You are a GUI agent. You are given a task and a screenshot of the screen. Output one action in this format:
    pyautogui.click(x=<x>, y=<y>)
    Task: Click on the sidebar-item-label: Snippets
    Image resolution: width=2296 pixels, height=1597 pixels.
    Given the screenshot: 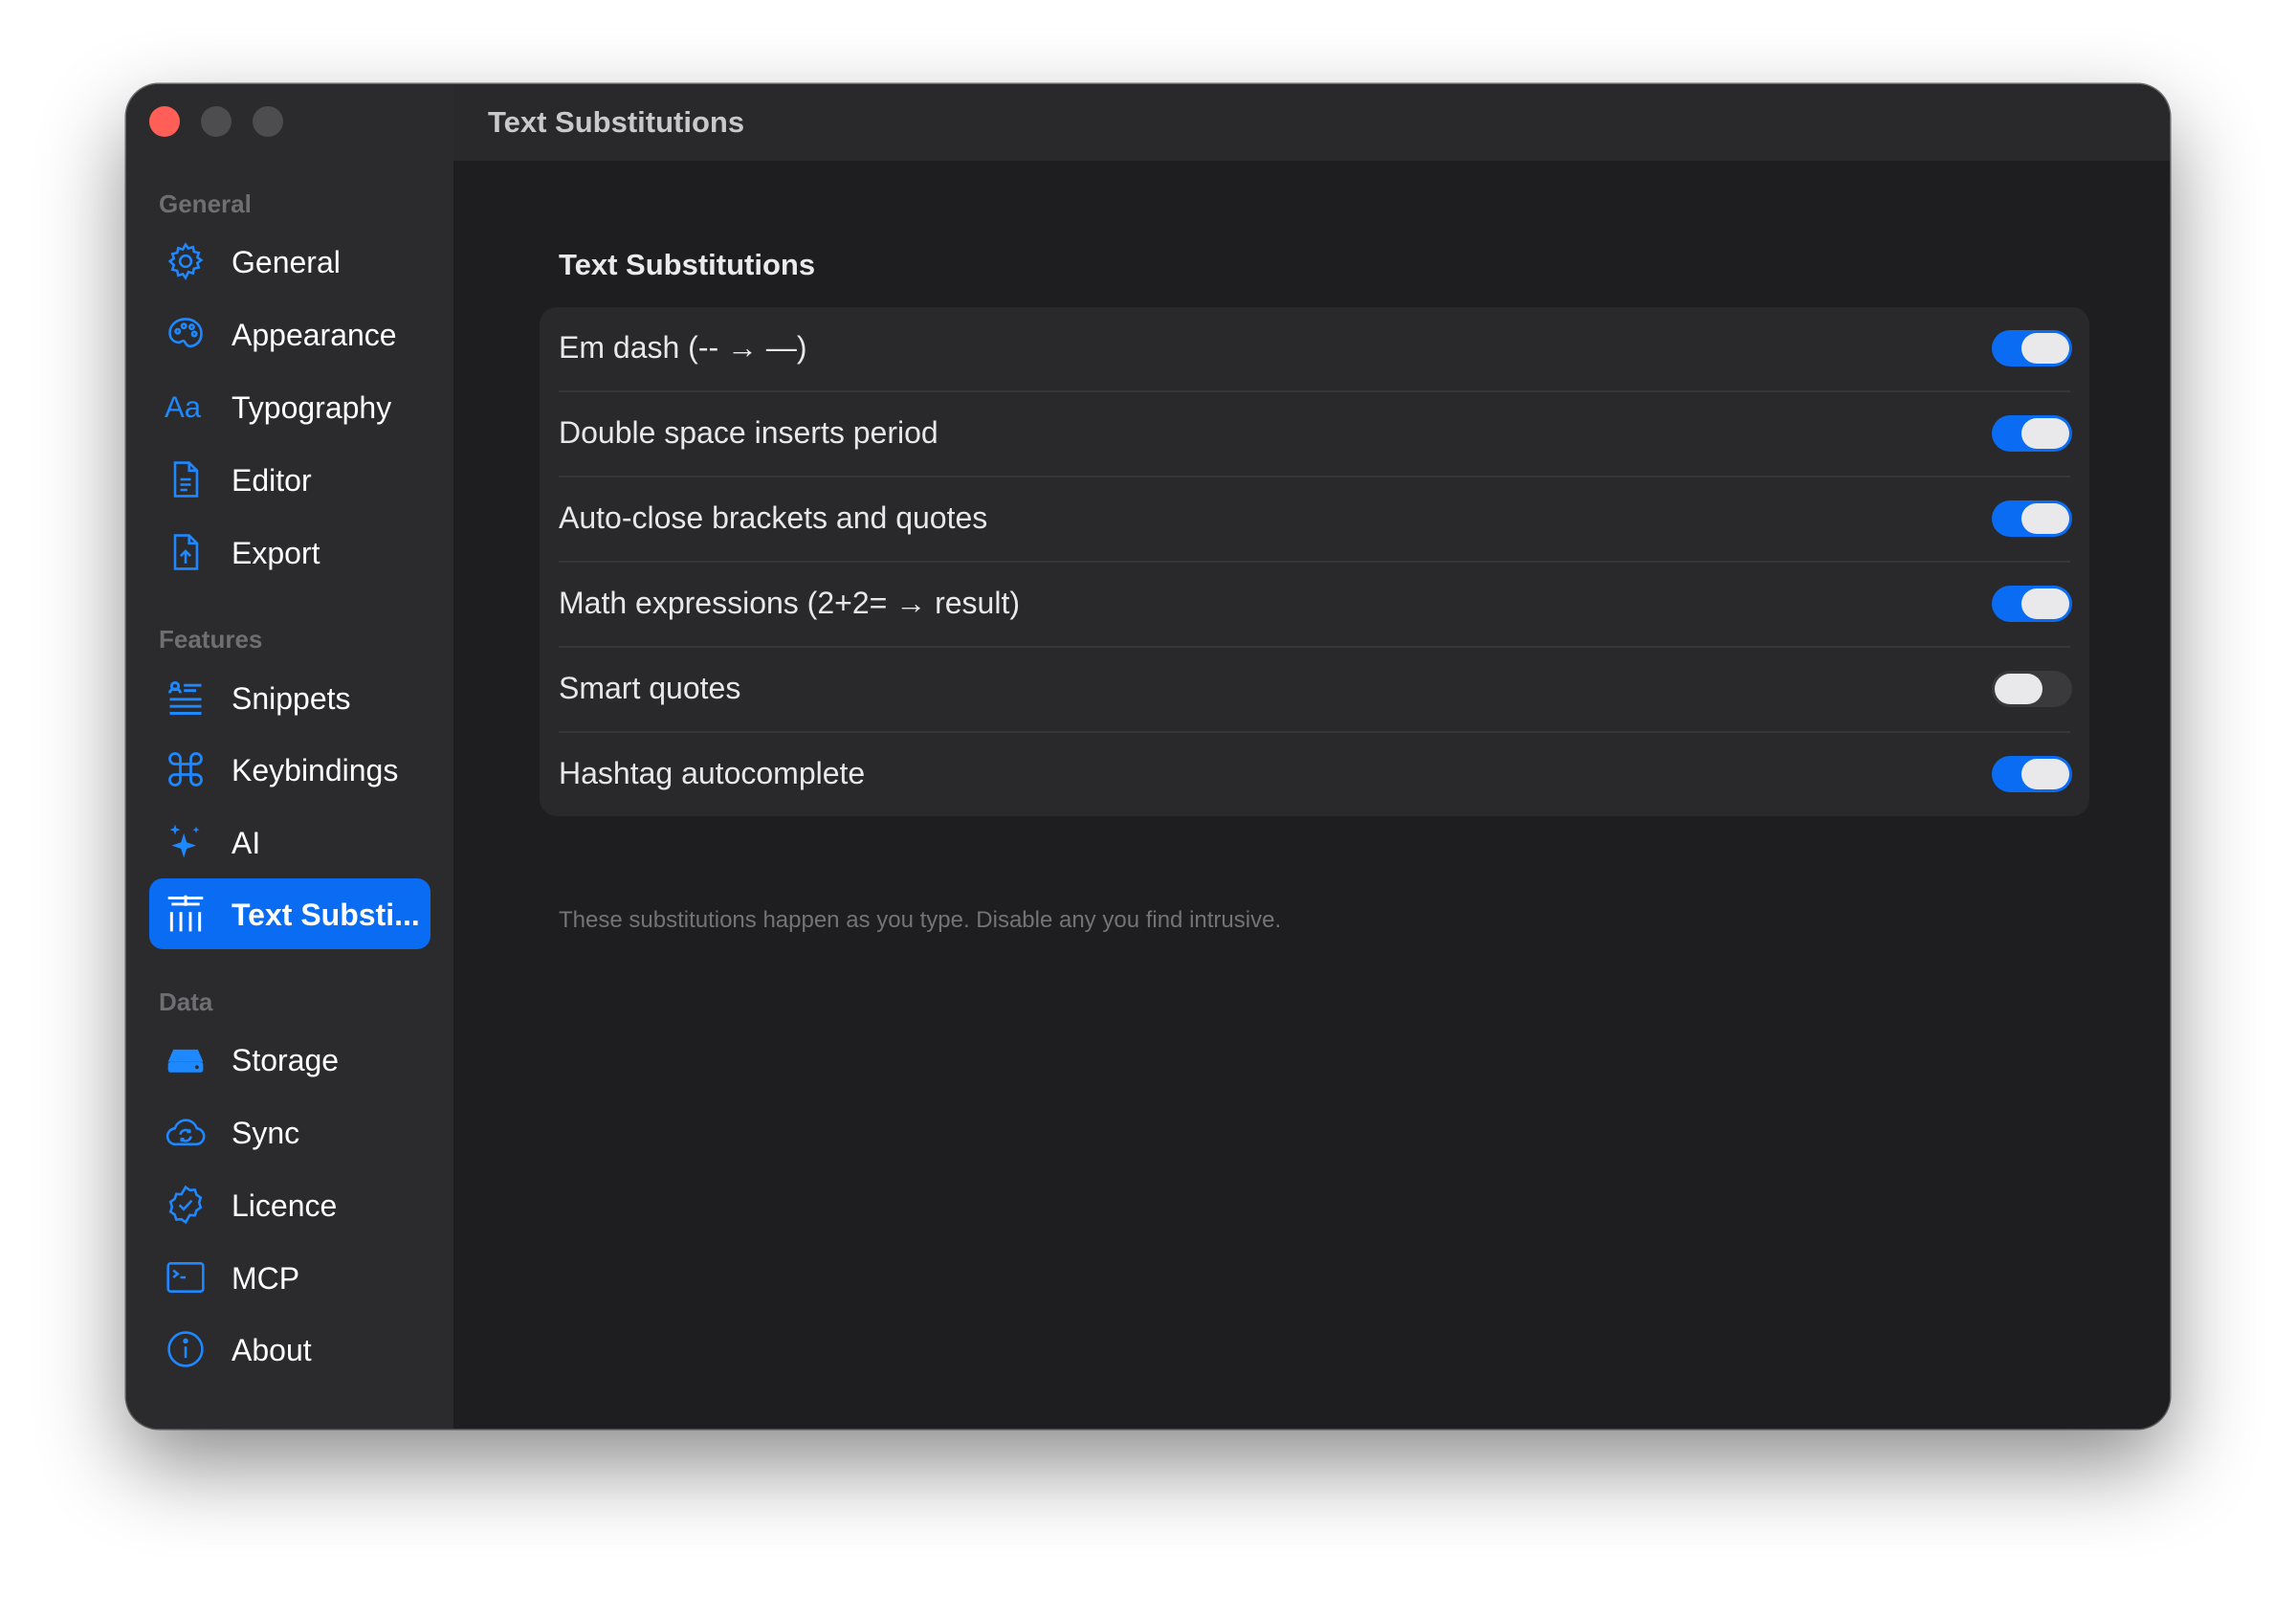 What is the action you would take?
    pyautogui.click(x=291, y=698)
    